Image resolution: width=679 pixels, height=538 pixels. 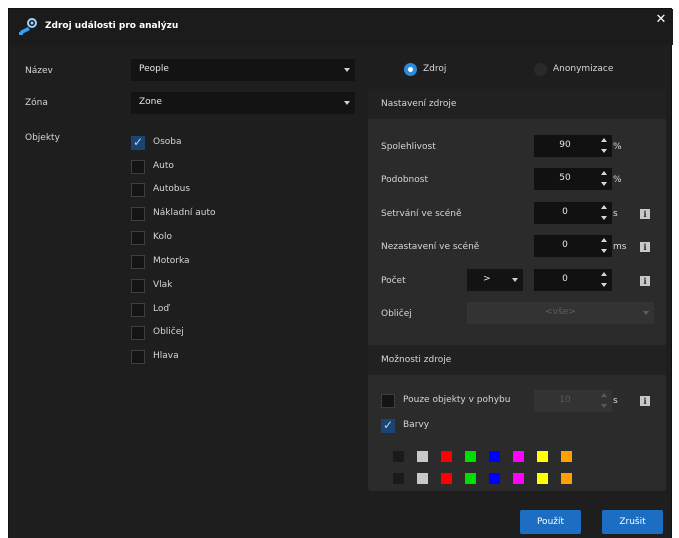 What do you see at coordinates (617, 180) in the screenshot?
I see `similarity-unit: %` at bounding box center [617, 180].